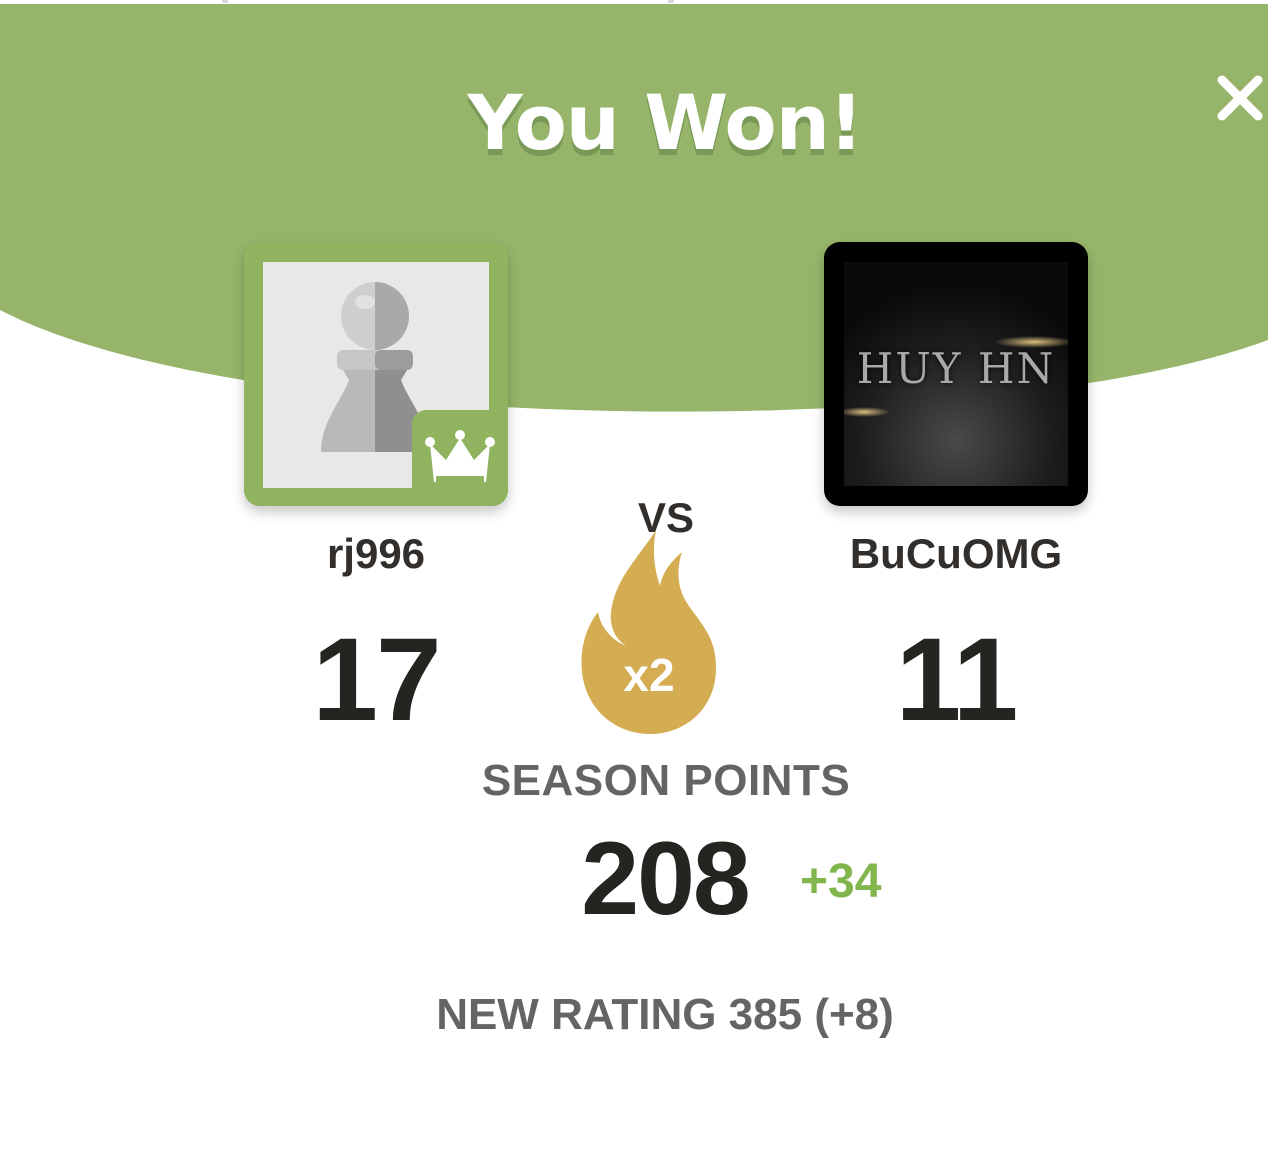 The width and height of the screenshot is (1268, 1152). What do you see at coordinates (376, 374) in the screenshot?
I see `player-avatar-me` at bounding box center [376, 374].